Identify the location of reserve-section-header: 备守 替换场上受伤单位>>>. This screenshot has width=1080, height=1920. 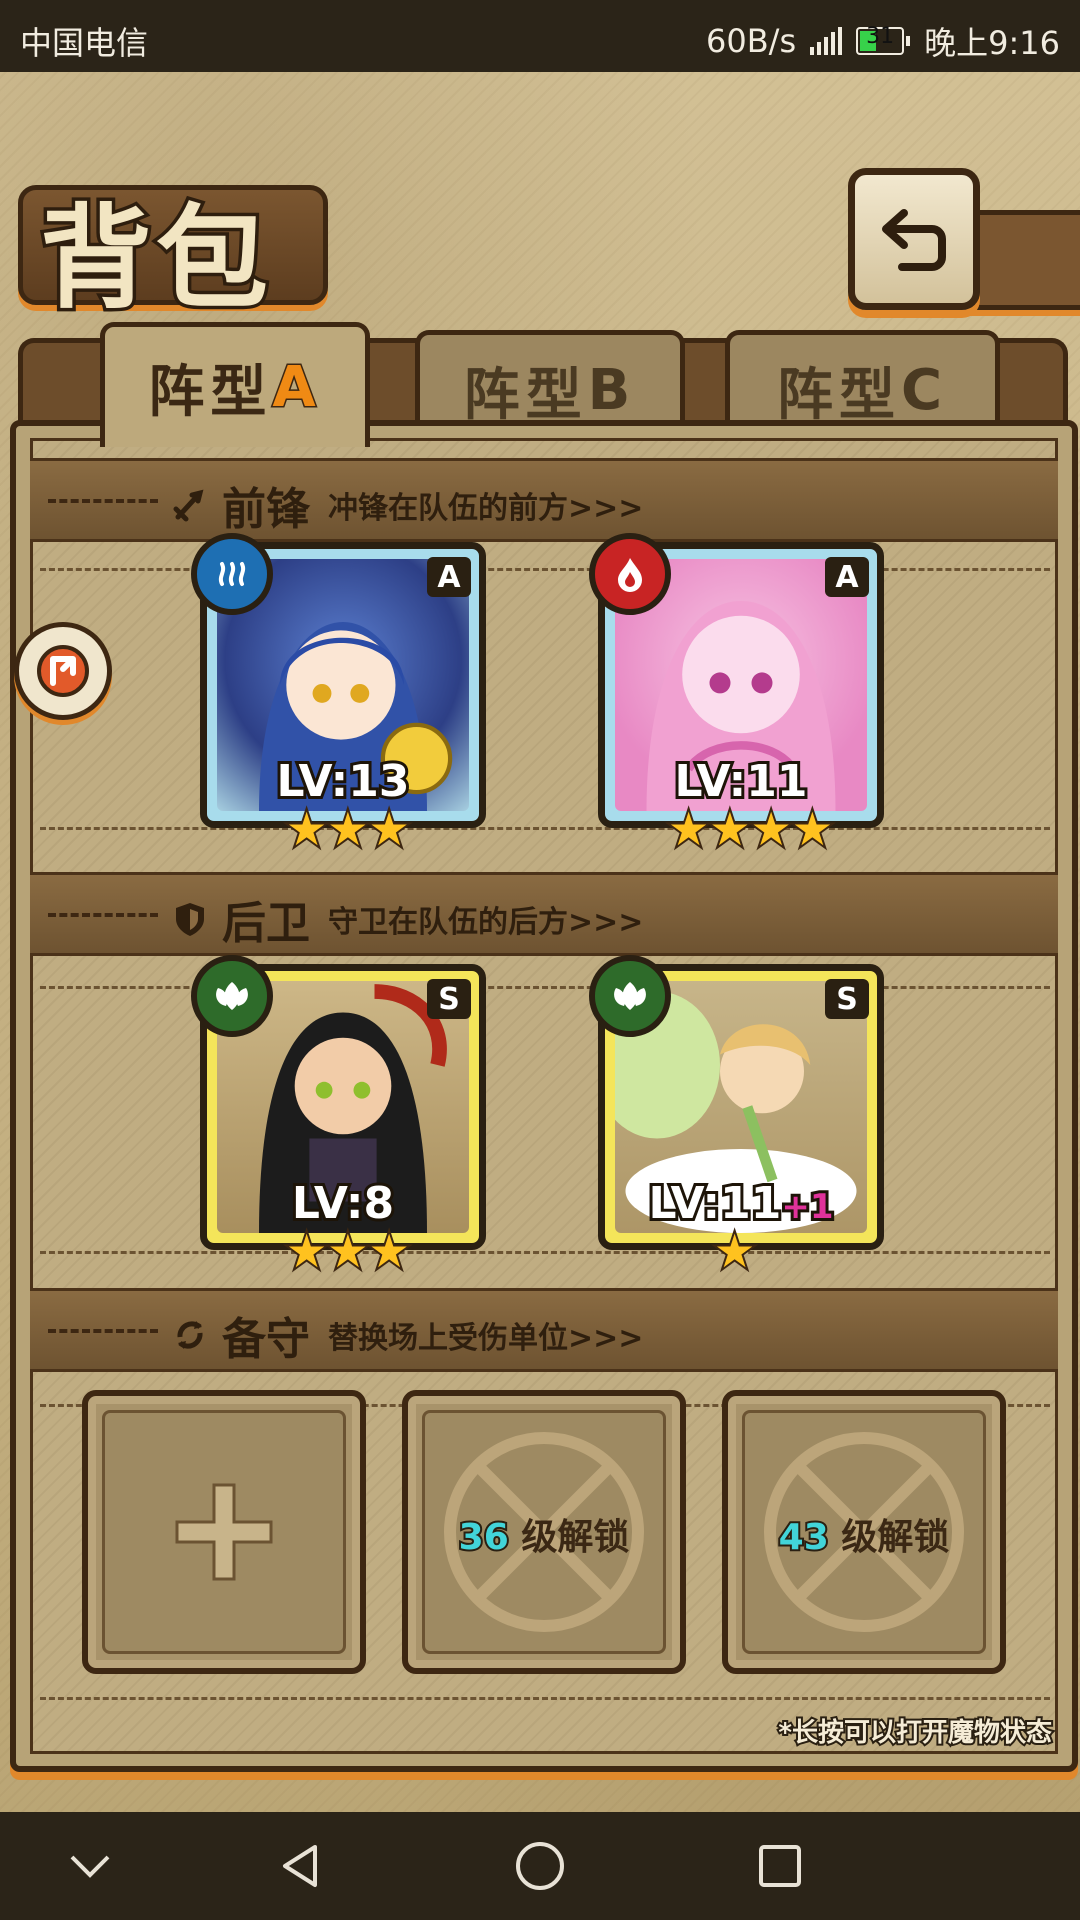
(544, 1330).